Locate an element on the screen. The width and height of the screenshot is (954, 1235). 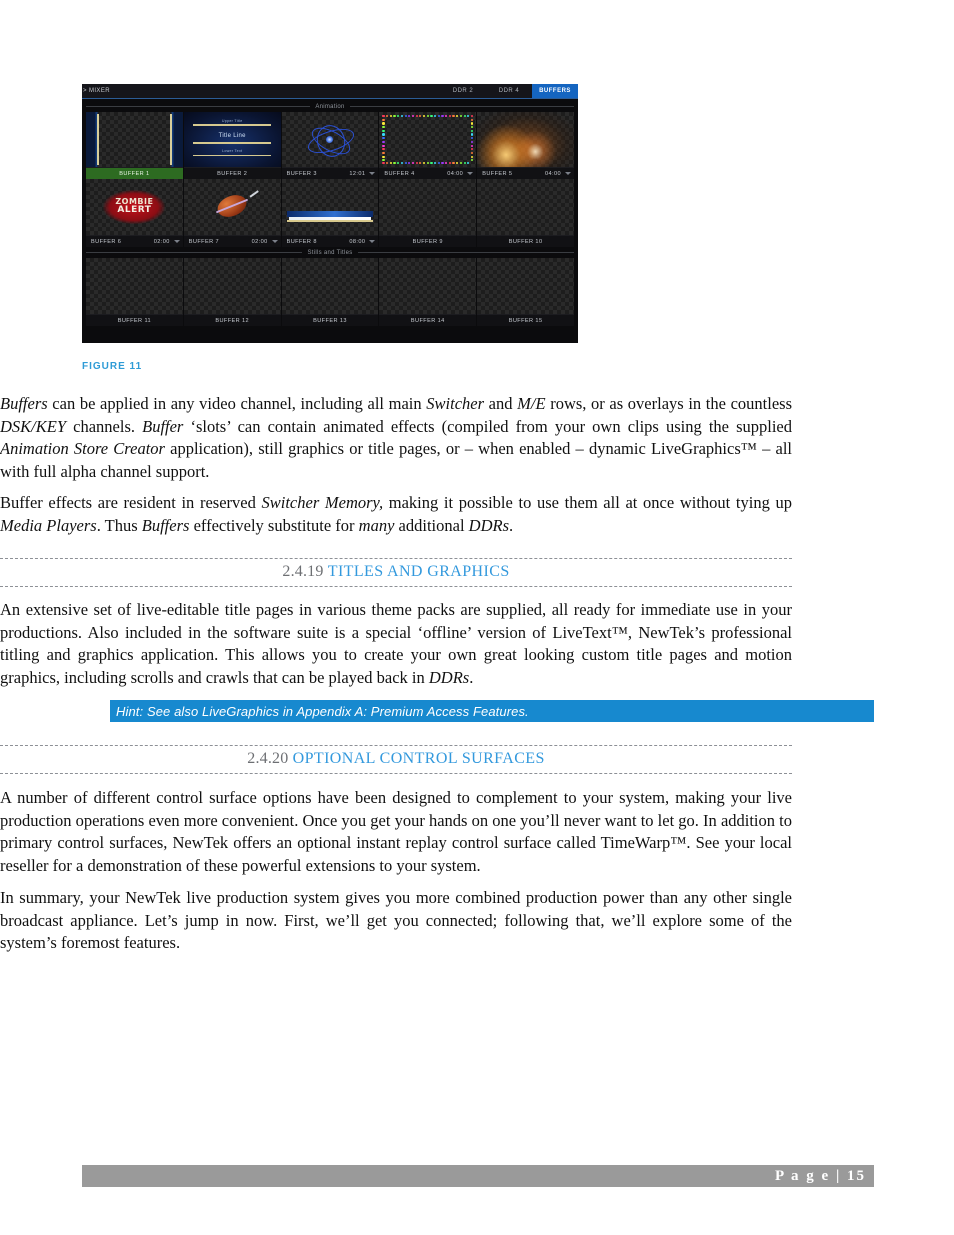
buffer-cell-5: BUFFER 5 04:00 is located at coordinates (525, 145).